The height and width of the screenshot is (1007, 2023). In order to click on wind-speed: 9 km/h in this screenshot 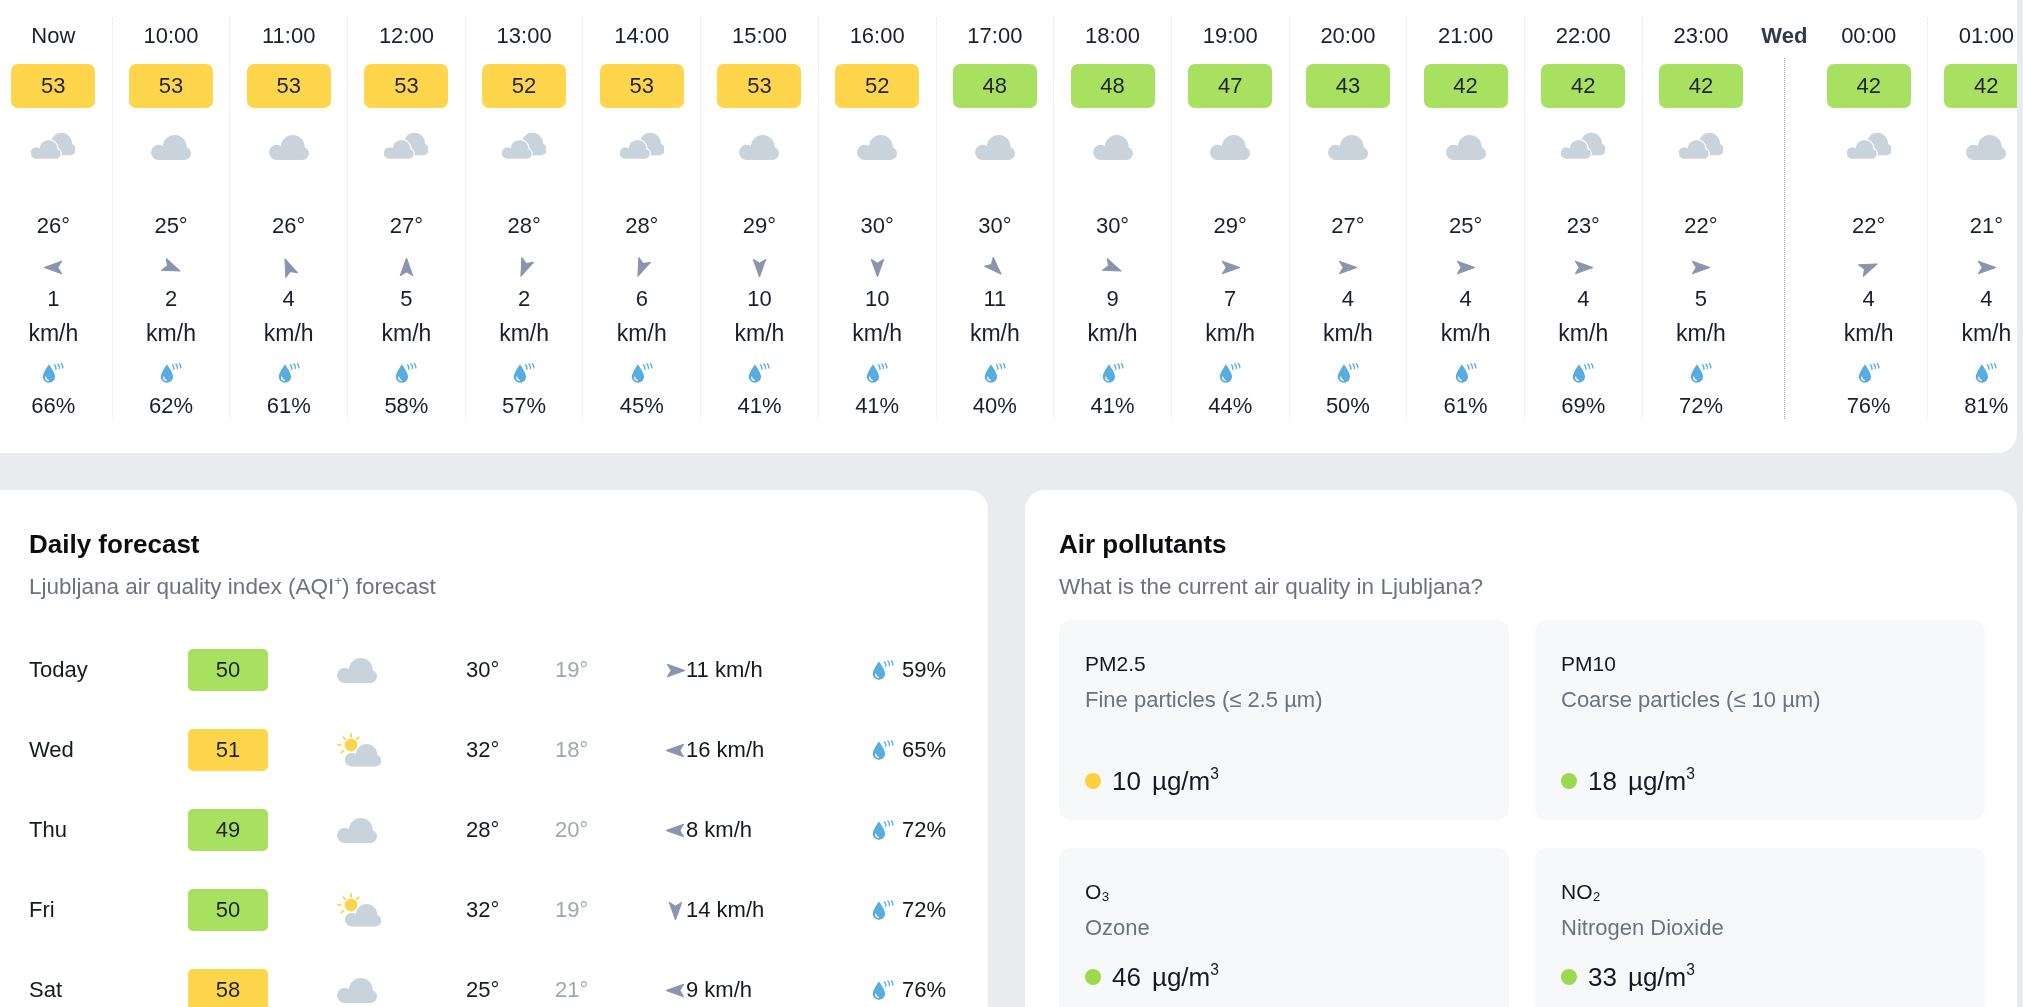, I will do `click(719, 990)`.